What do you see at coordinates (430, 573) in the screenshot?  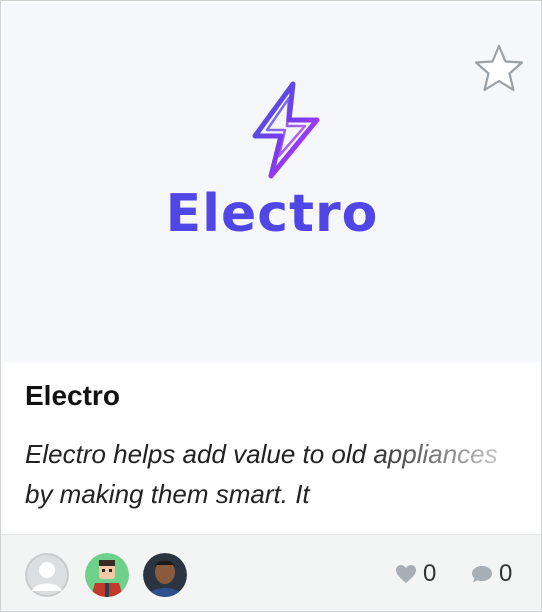 I see `like-count: 0` at bounding box center [430, 573].